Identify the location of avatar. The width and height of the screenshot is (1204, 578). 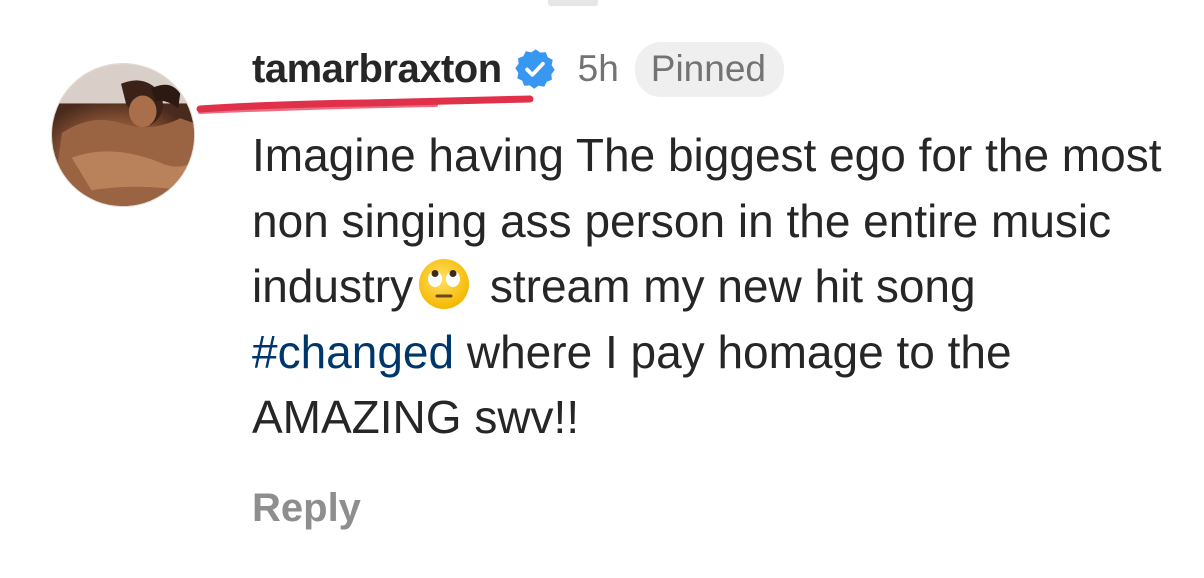
(123, 135).